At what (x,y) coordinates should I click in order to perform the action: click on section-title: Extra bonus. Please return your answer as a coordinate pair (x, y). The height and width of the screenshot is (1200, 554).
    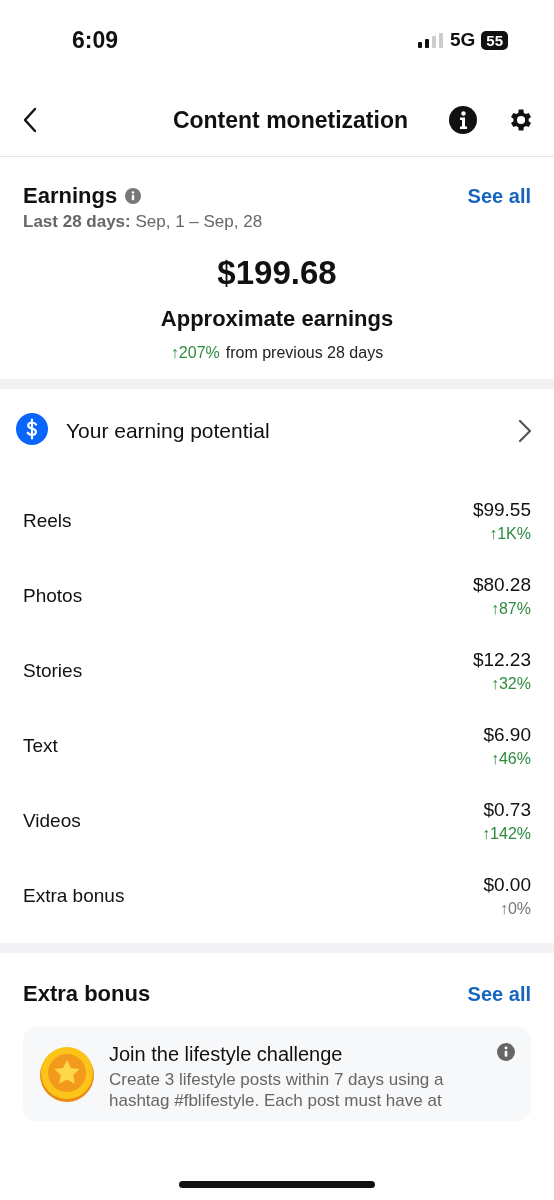
    Looking at the image, I should click on (87, 994).